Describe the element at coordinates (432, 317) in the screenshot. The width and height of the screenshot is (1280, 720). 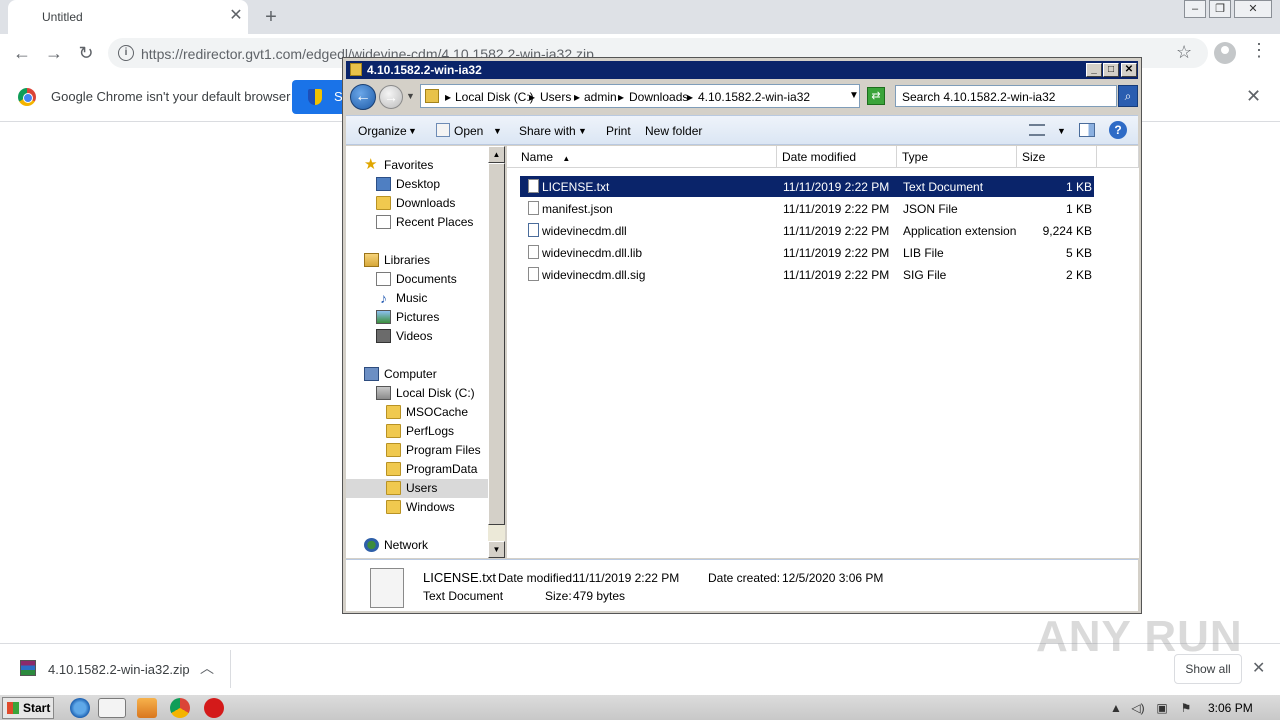
I see `nav-pictures: Pictures` at that location.